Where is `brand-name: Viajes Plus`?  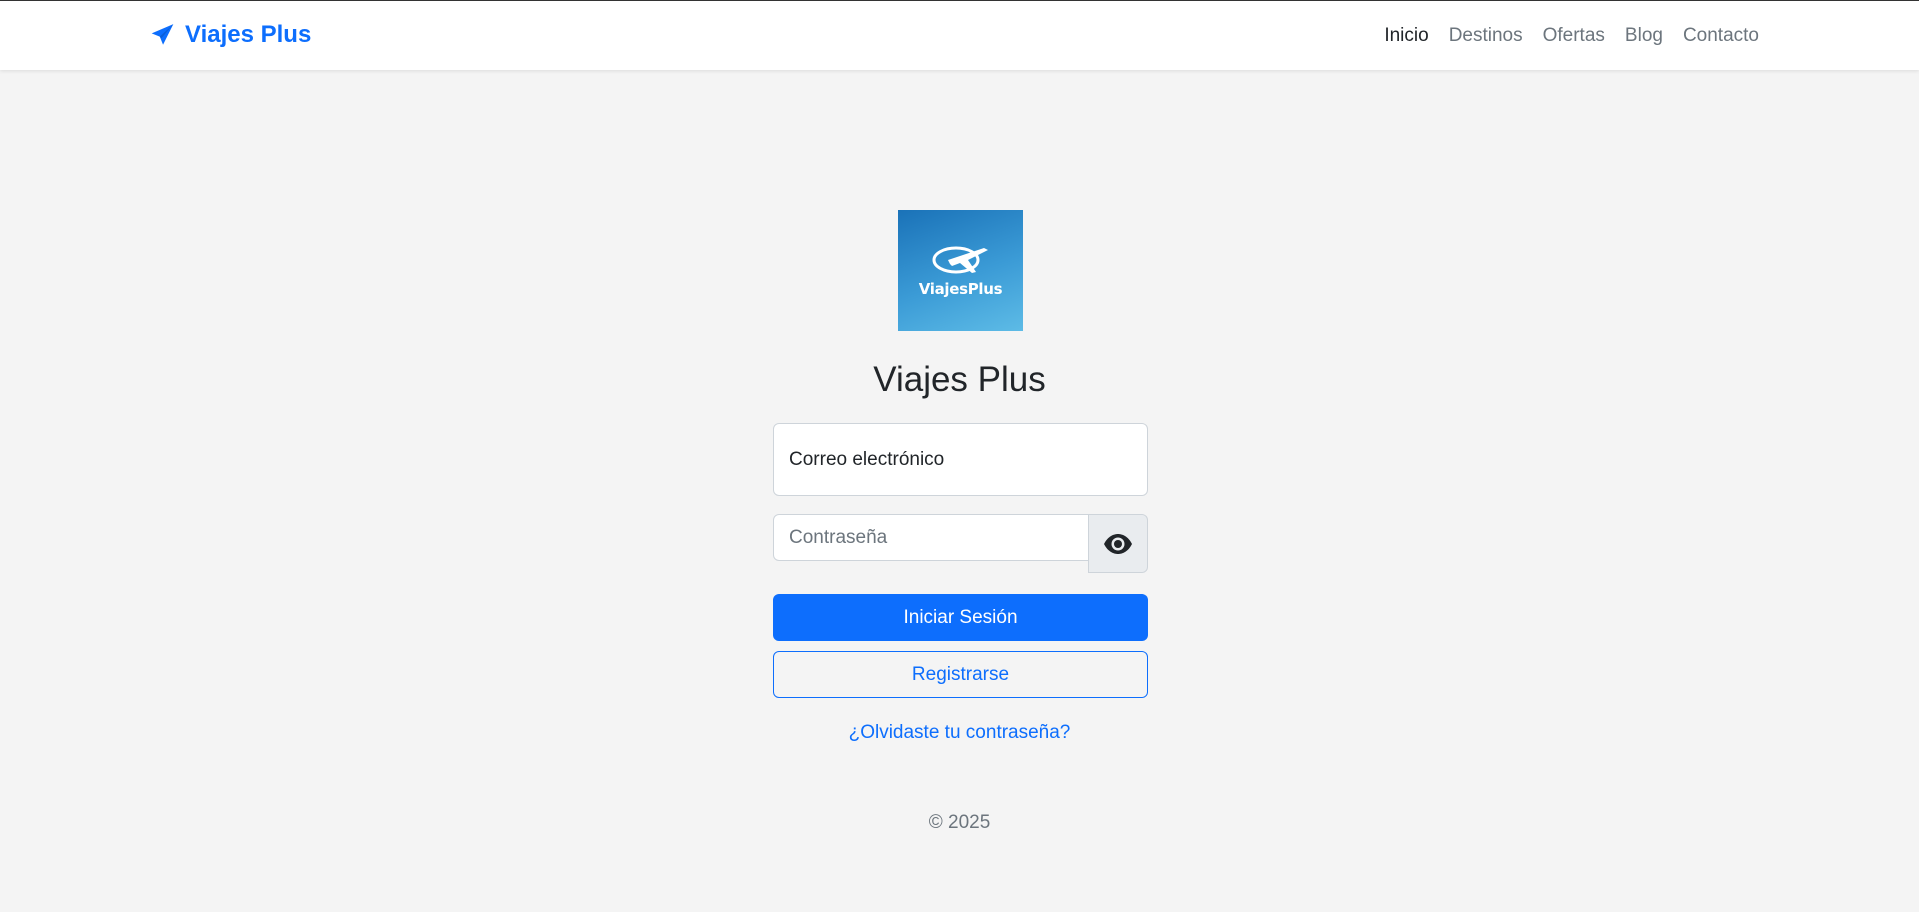 brand-name: Viajes Plus is located at coordinates (248, 34).